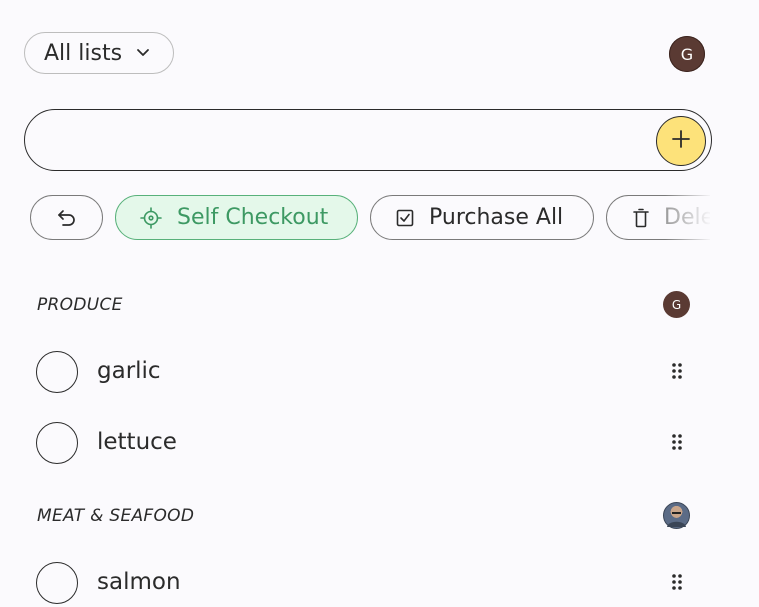 Image resolution: width=759 pixels, height=607 pixels. Describe the element at coordinates (116, 516) in the screenshot. I see `section-title: MEAT & SEAFOOD` at that location.